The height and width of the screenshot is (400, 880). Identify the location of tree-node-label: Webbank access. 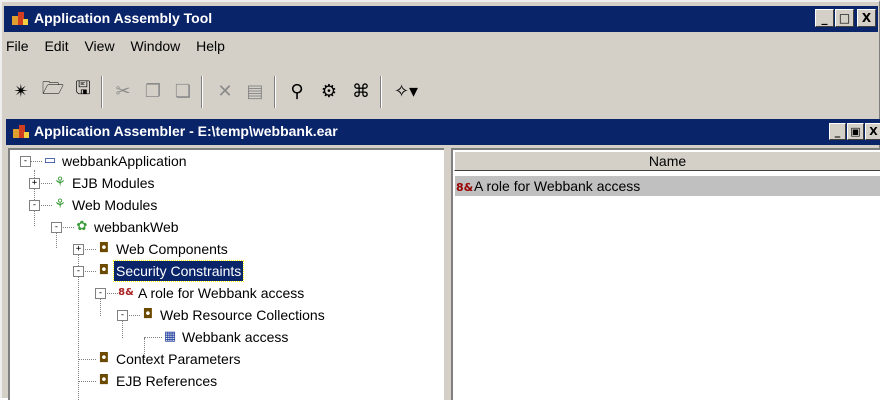
(235, 337).